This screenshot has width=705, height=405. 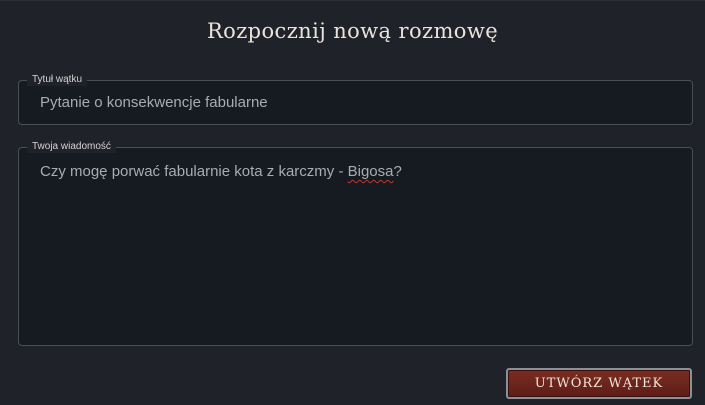 I want to click on thread-title-input: Pytanie o konsekwencje fabularne, so click(x=154, y=102).